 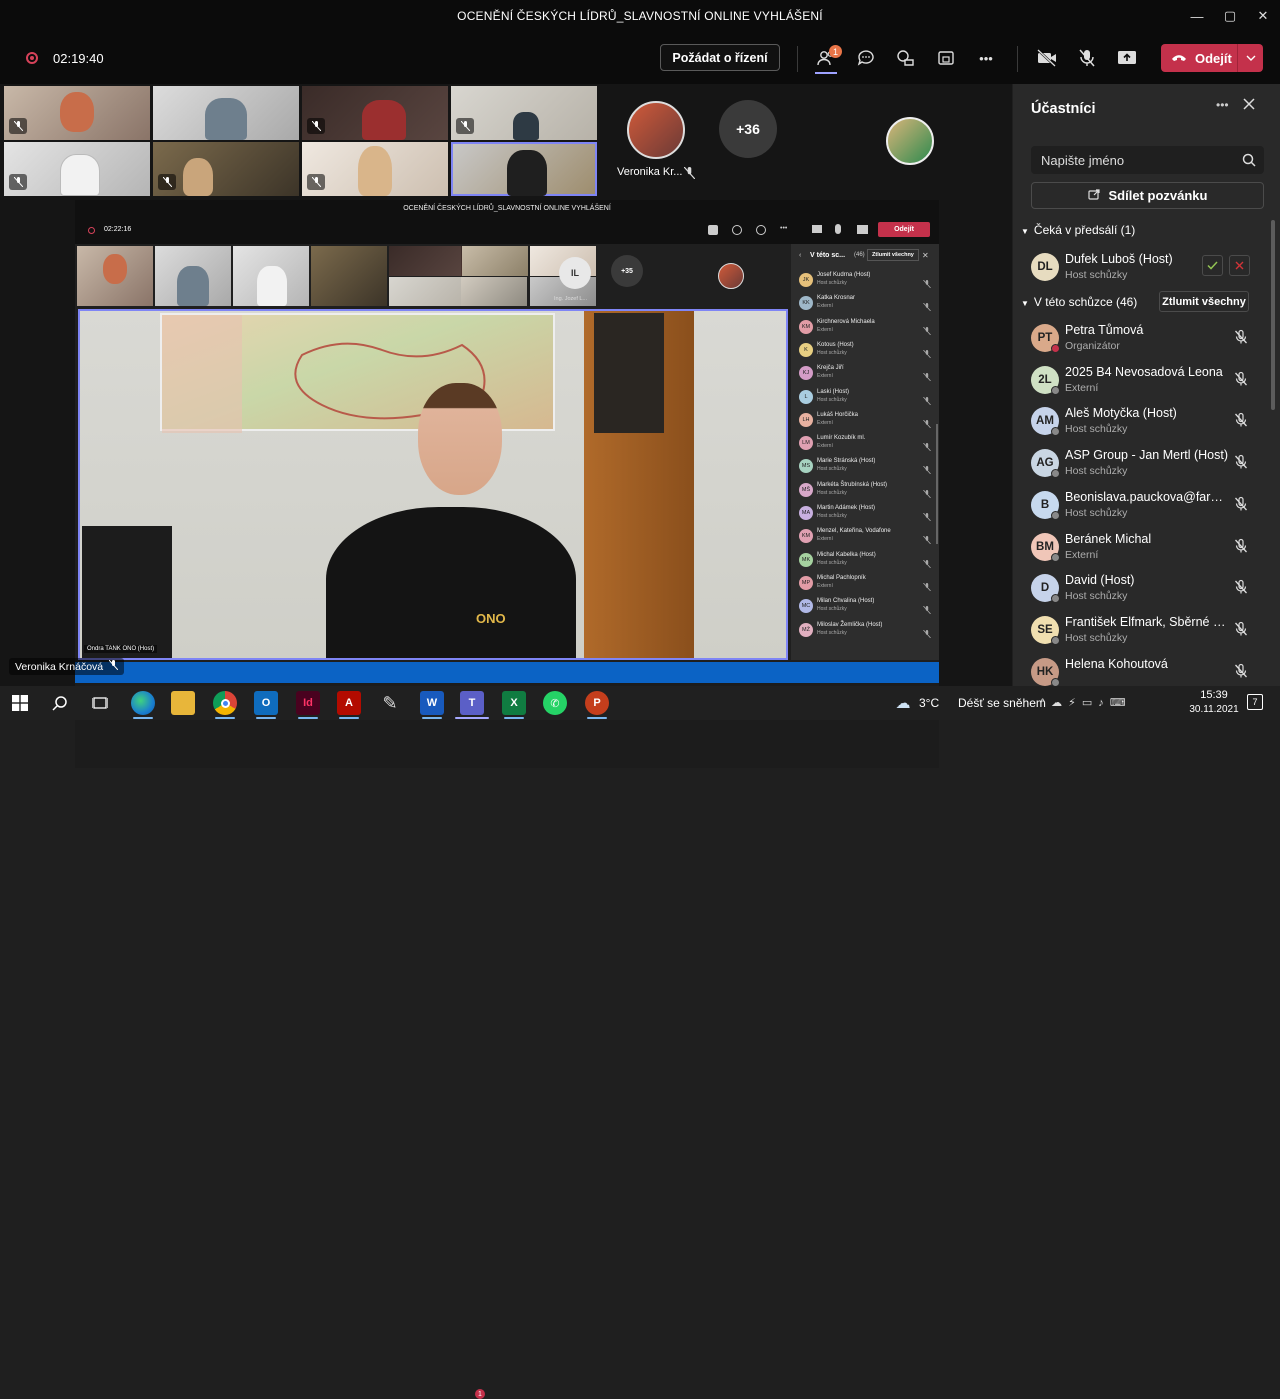 I want to click on participant-name: Beránek Michal, so click(x=1108, y=538).